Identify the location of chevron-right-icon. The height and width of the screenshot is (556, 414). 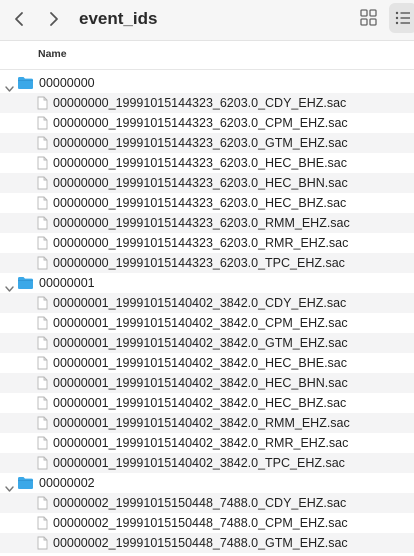
(54, 19).